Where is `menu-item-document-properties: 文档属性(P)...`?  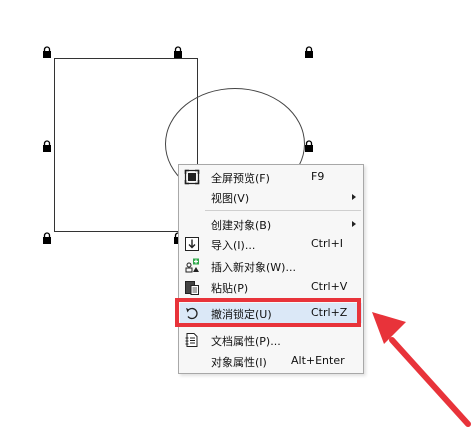 menu-item-document-properties: 文档属性(P)... is located at coordinates (271, 340).